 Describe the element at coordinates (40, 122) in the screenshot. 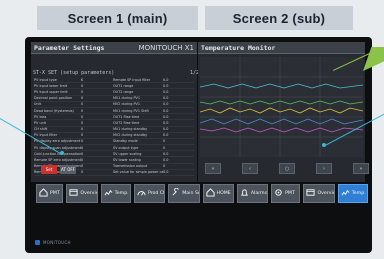

I see `param-label: PV unit` at that location.